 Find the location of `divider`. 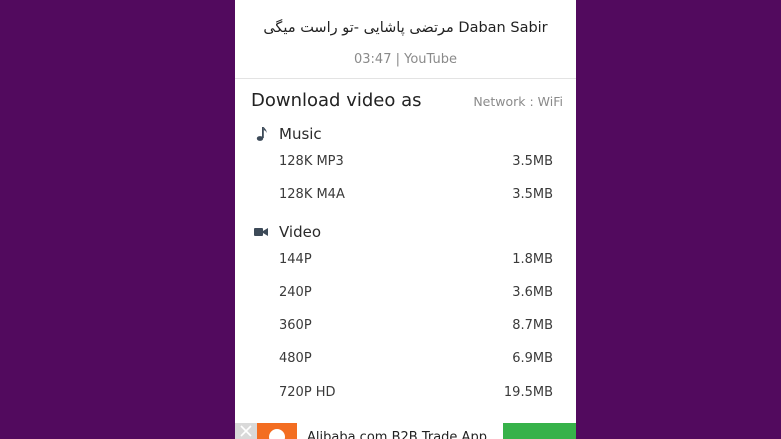

divider is located at coordinates (405, 78).